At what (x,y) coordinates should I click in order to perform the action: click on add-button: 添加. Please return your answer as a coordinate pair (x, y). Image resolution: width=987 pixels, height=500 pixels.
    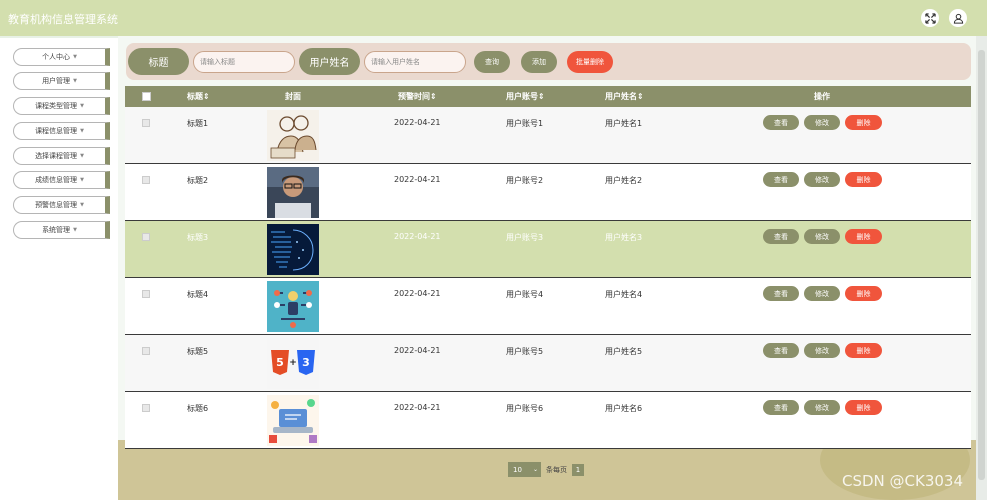
    Looking at the image, I should click on (539, 62).